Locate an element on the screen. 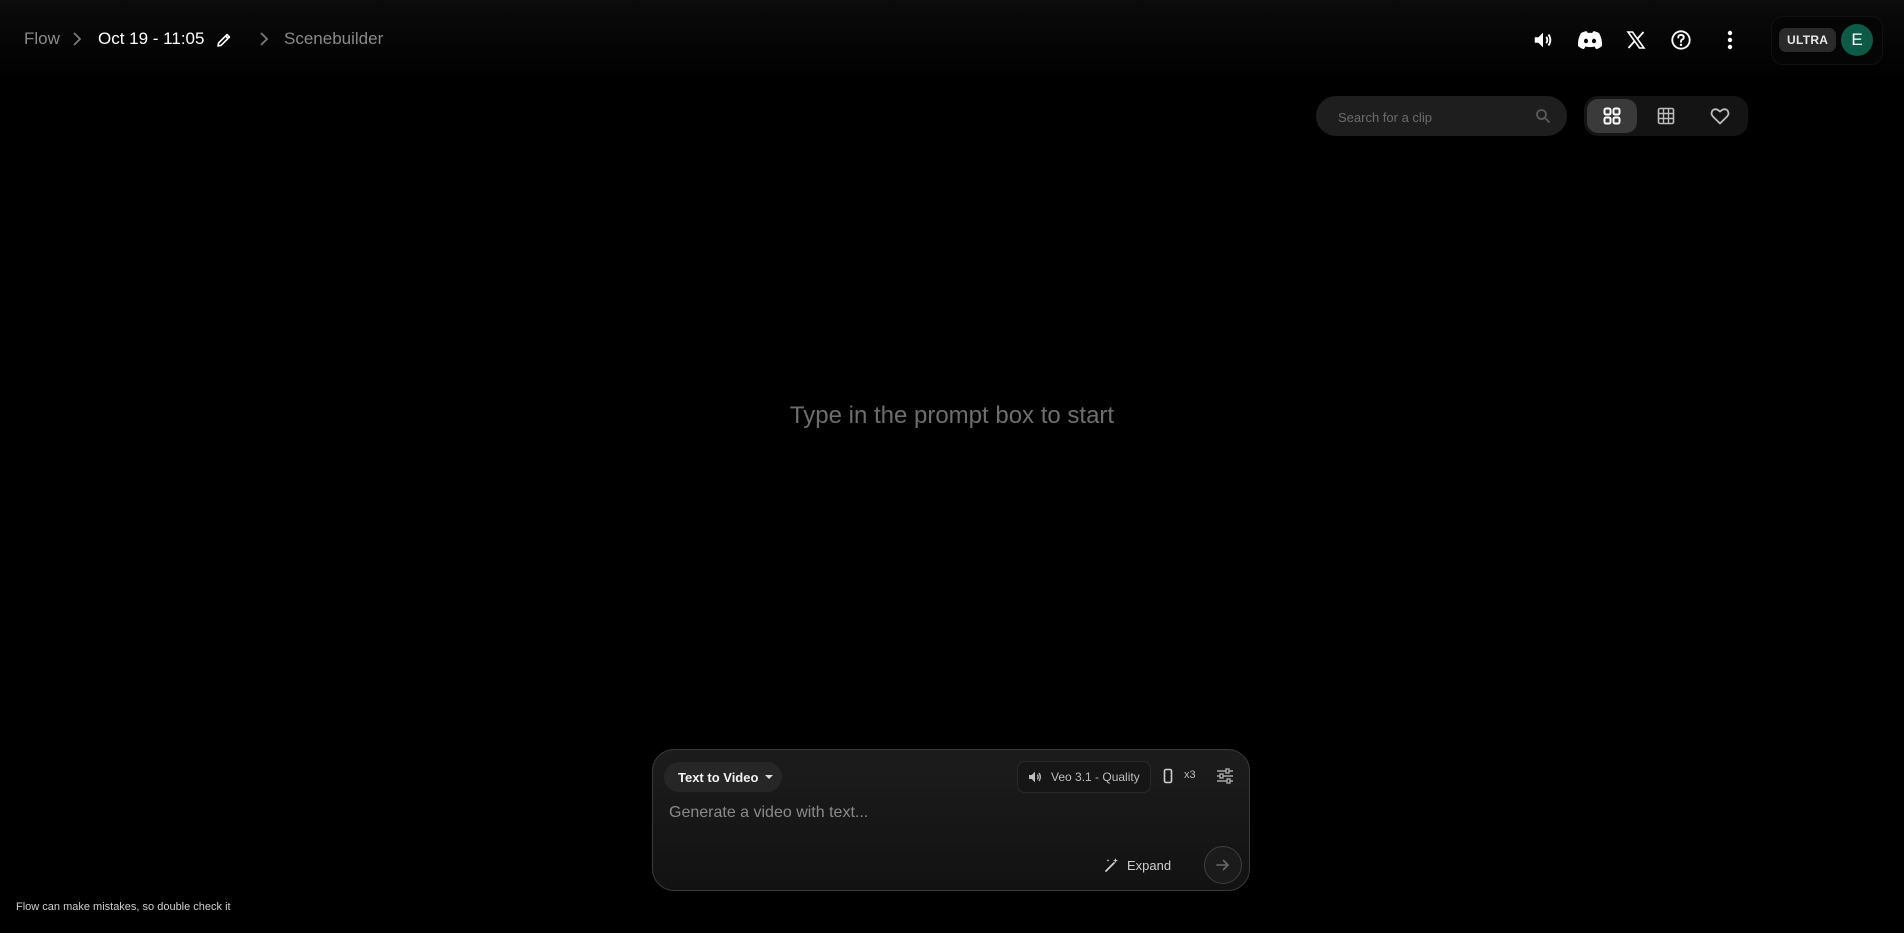 Image resolution: width=1904 pixels, height=933 pixels. favorites-button is located at coordinates (1720, 116).